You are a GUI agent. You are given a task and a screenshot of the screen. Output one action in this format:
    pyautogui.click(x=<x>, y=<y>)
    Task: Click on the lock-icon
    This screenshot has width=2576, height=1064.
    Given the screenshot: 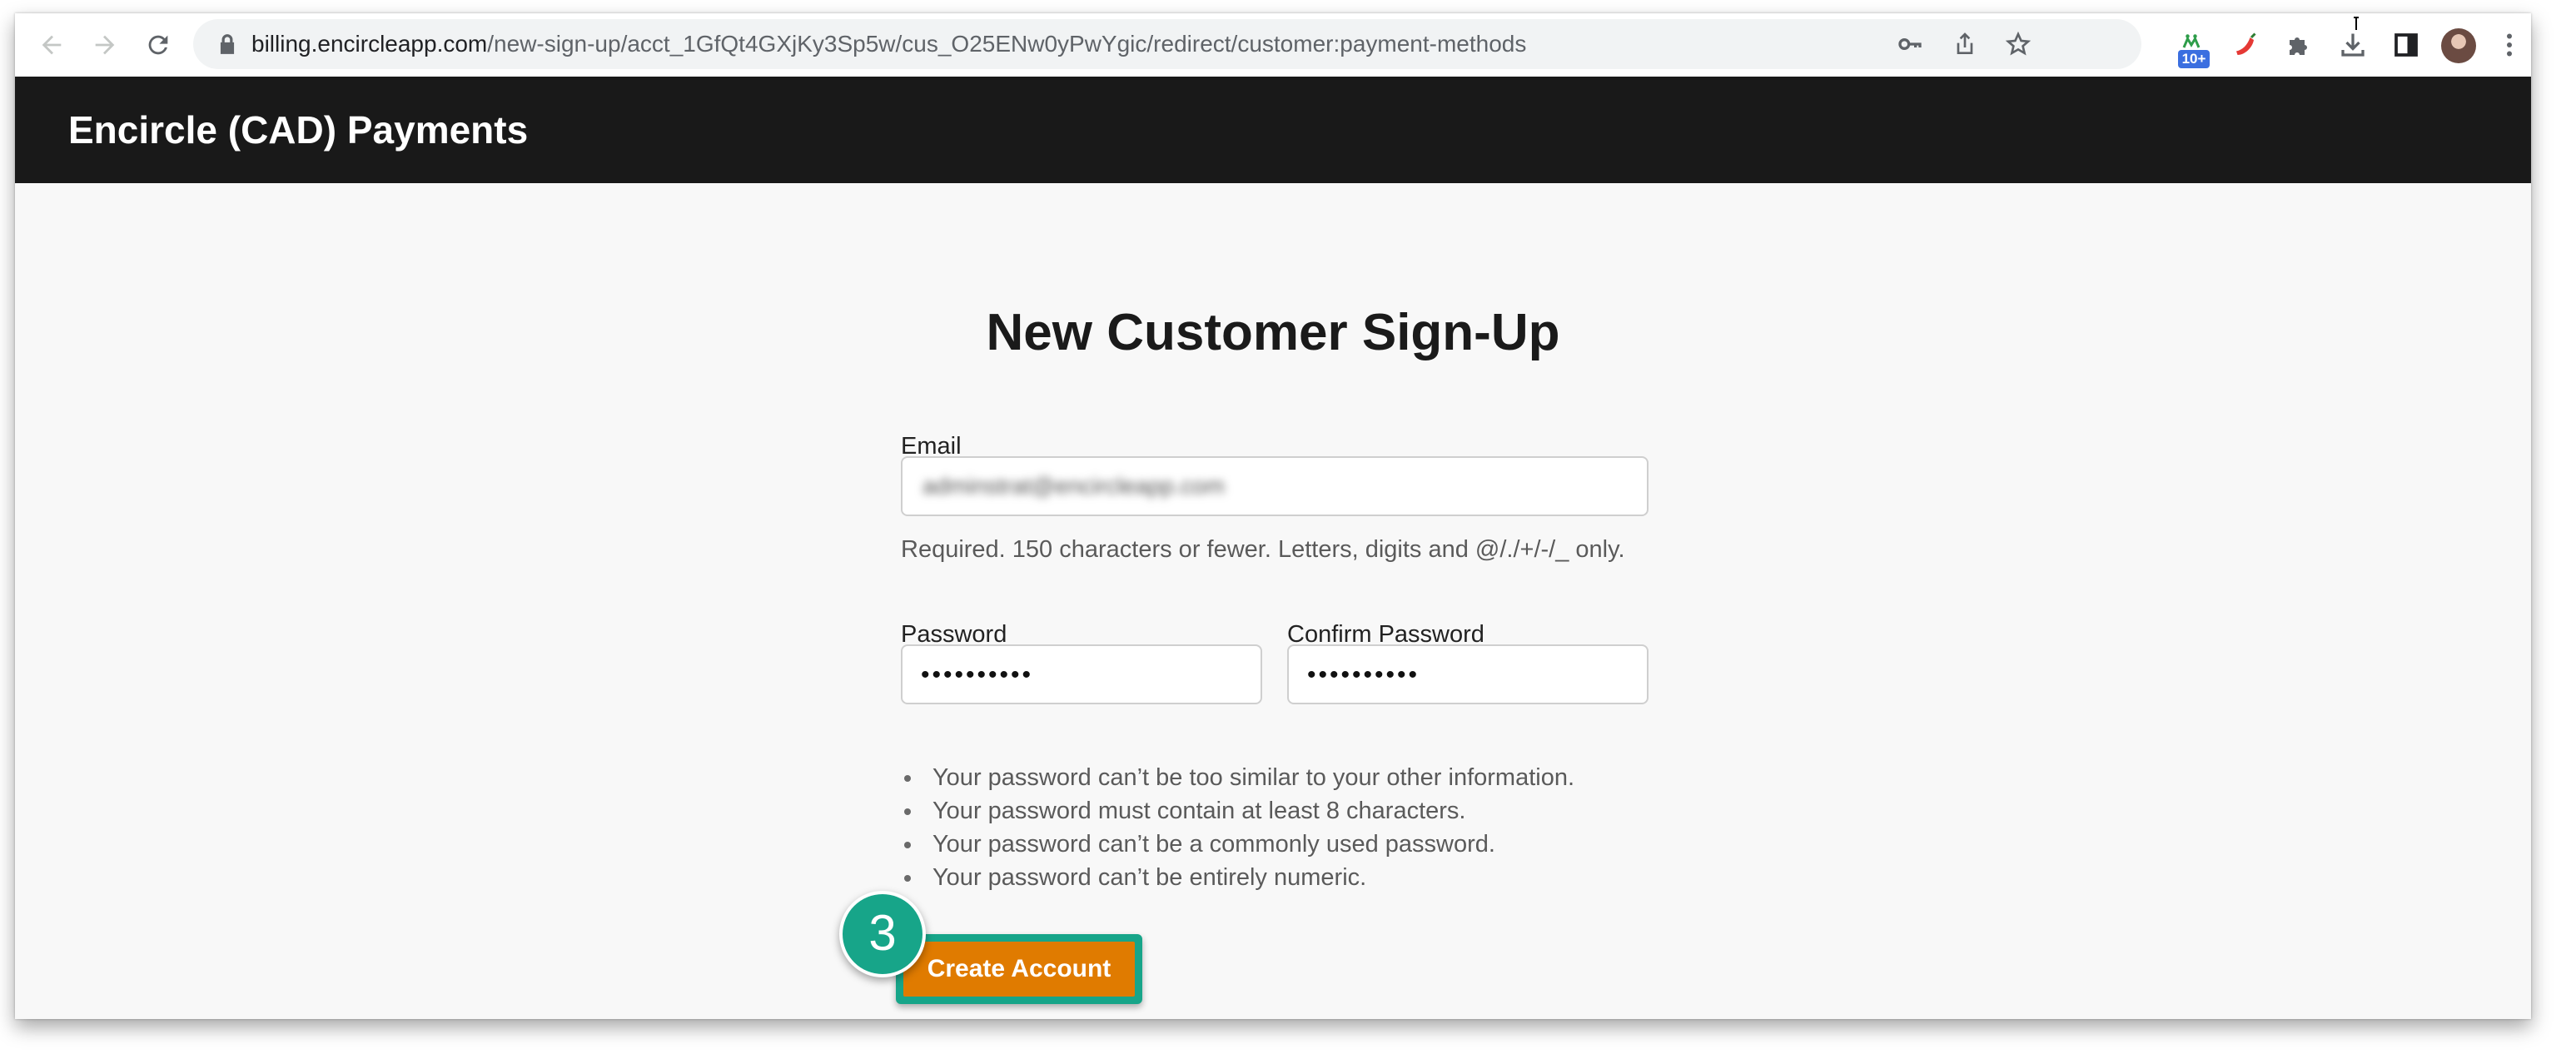 What is the action you would take?
    pyautogui.click(x=227, y=44)
    